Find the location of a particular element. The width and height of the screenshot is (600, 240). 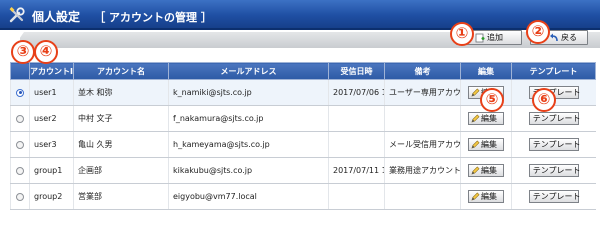

account-id-cell: user3 is located at coordinates (51, 144).